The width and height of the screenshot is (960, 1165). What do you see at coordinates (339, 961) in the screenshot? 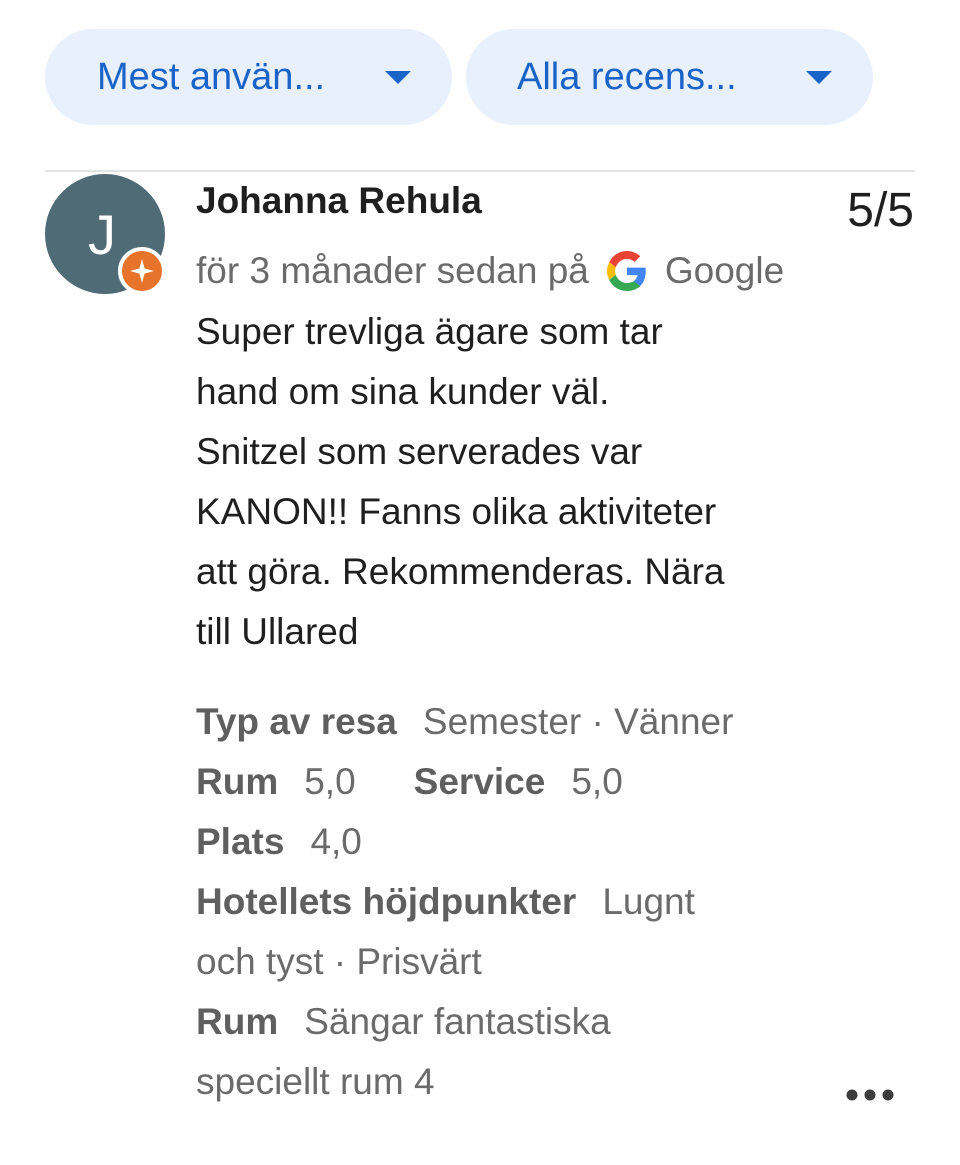
I see `highlights-value: och tyst · Prisvärt` at bounding box center [339, 961].